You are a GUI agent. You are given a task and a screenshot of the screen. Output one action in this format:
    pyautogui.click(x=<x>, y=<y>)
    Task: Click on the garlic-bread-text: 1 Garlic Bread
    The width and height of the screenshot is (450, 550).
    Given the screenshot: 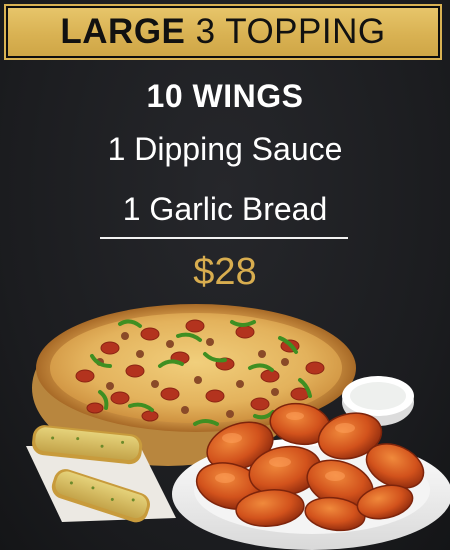 What is the action you would take?
    pyautogui.click(x=225, y=209)
    